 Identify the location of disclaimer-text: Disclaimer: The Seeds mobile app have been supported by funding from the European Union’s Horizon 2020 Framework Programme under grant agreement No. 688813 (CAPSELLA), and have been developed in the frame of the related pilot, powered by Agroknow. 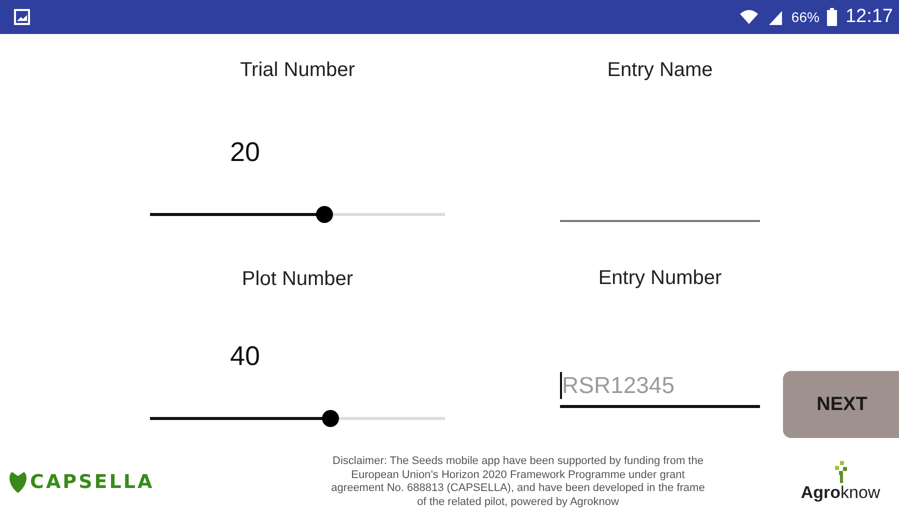
(518, 482).